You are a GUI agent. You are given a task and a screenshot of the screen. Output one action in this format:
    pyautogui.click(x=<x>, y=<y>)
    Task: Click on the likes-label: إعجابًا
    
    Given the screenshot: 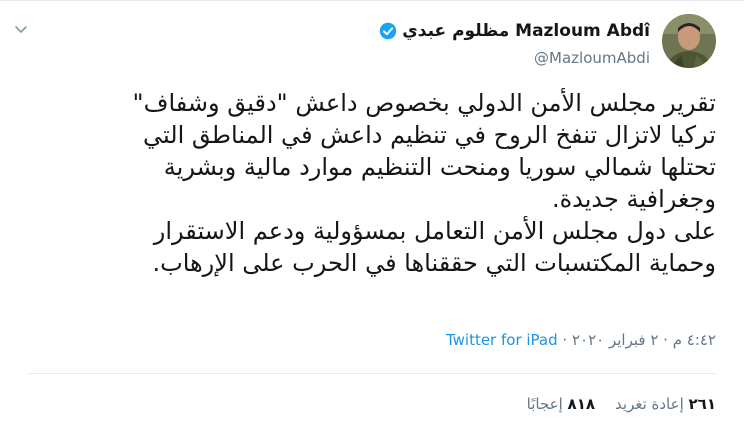 What is the action you would take?
    pyautogui.click(x=544, y=404)
    